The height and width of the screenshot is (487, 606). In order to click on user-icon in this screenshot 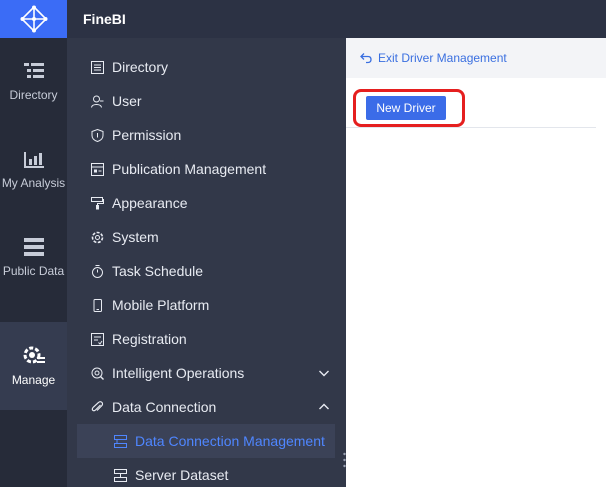, I will do `click(97, 101)`.